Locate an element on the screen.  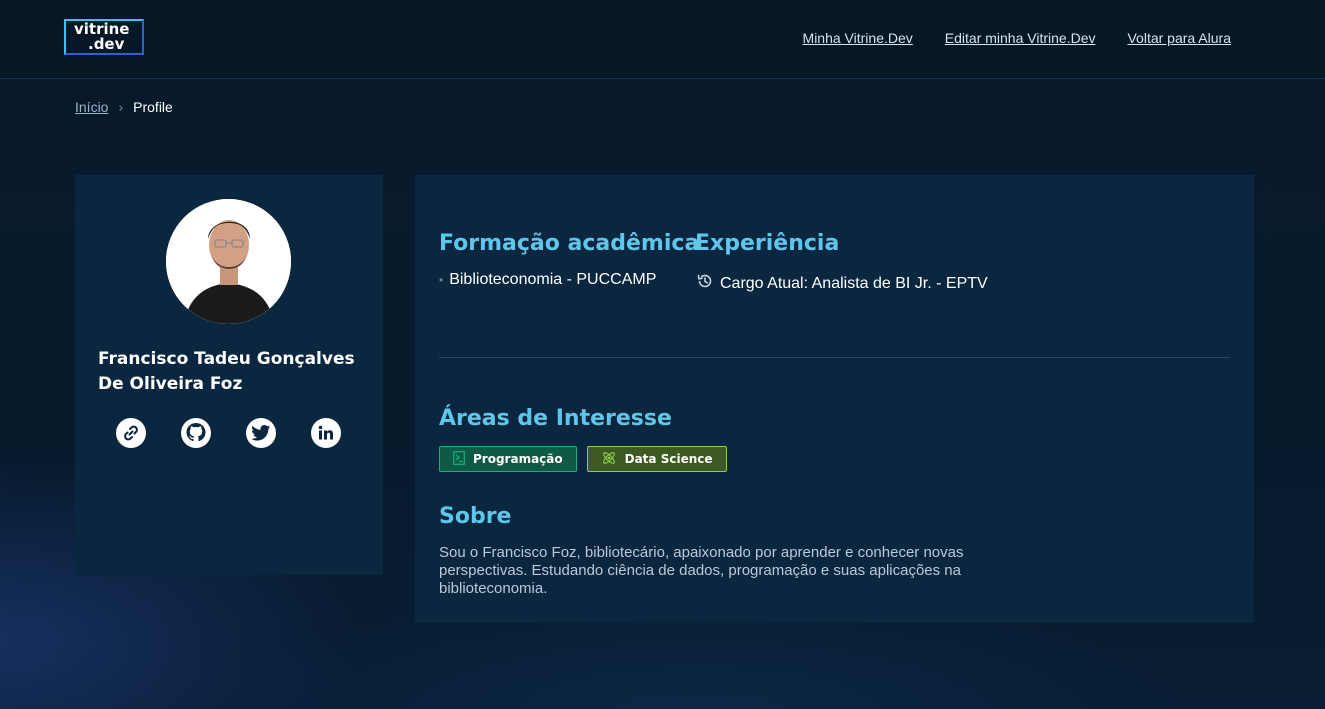
vitrine-dev-logo: vitrine .dev is located at coordinates (104, 37).